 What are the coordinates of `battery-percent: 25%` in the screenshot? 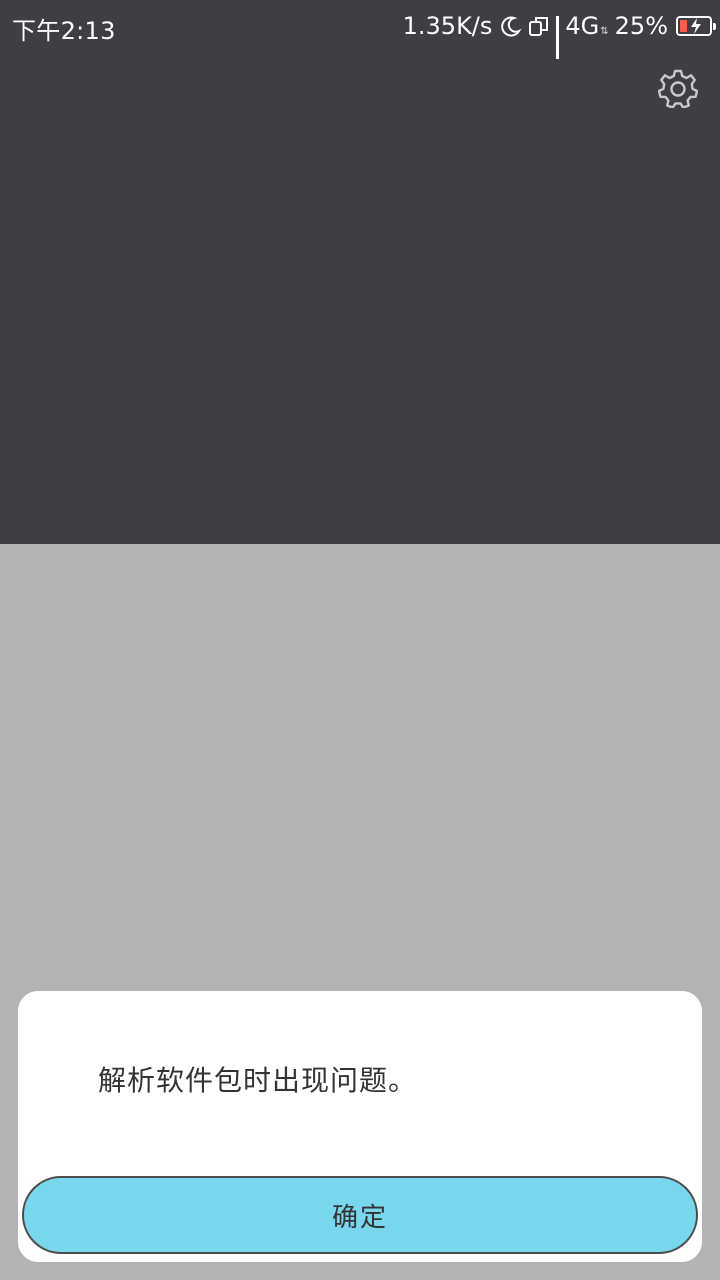 It's located at (641, 26).